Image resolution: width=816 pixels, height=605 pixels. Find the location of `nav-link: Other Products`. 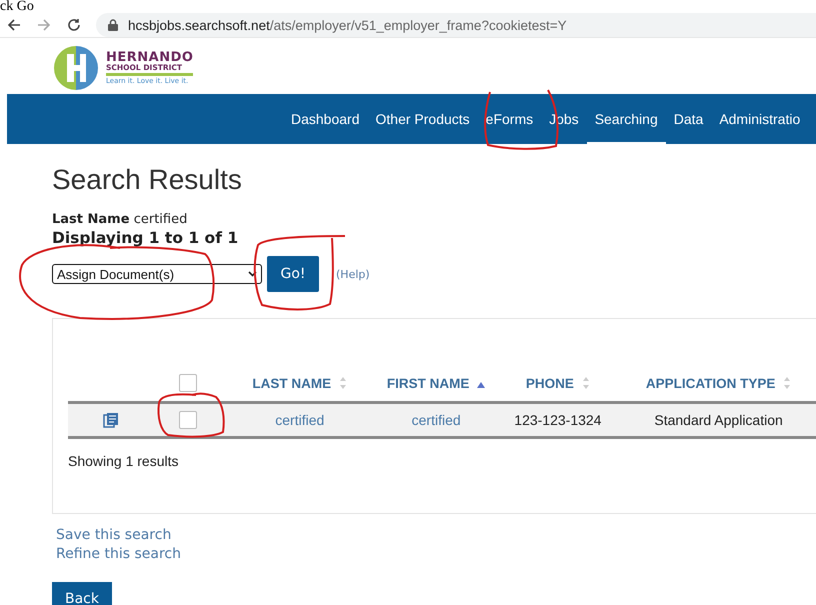

nav-link: Other Products is located at coordinates (423, 119).